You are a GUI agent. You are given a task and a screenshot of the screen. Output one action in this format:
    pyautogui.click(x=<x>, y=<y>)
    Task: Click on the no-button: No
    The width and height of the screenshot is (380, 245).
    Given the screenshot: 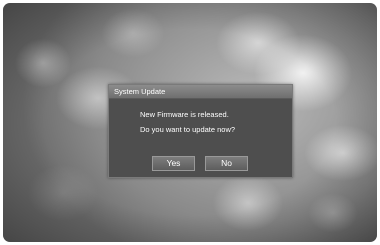 What is the action you would take?
    pyautogui.click(x=226, y=163)
    